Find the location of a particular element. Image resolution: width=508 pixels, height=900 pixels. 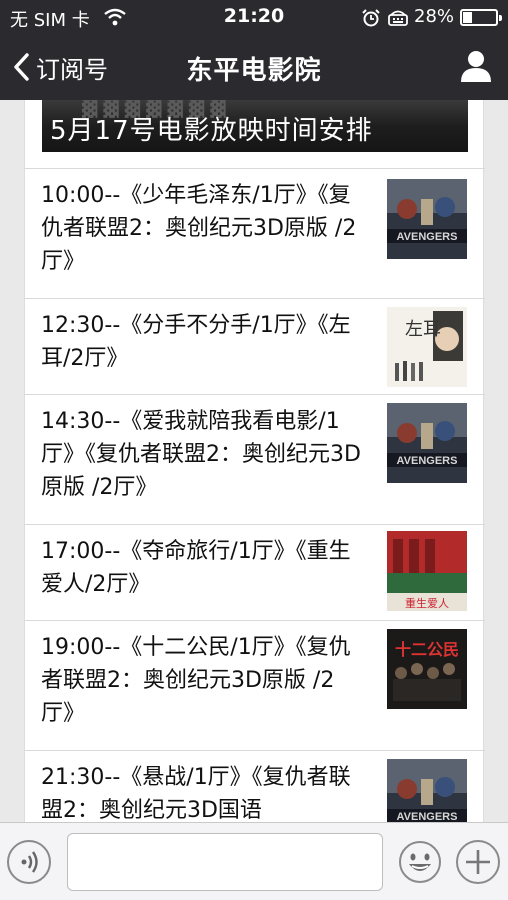

schedule-text: 17:00--《夺命旅行/1厅》《重生爱人/2厅》 is located at coordinates (196, 568).